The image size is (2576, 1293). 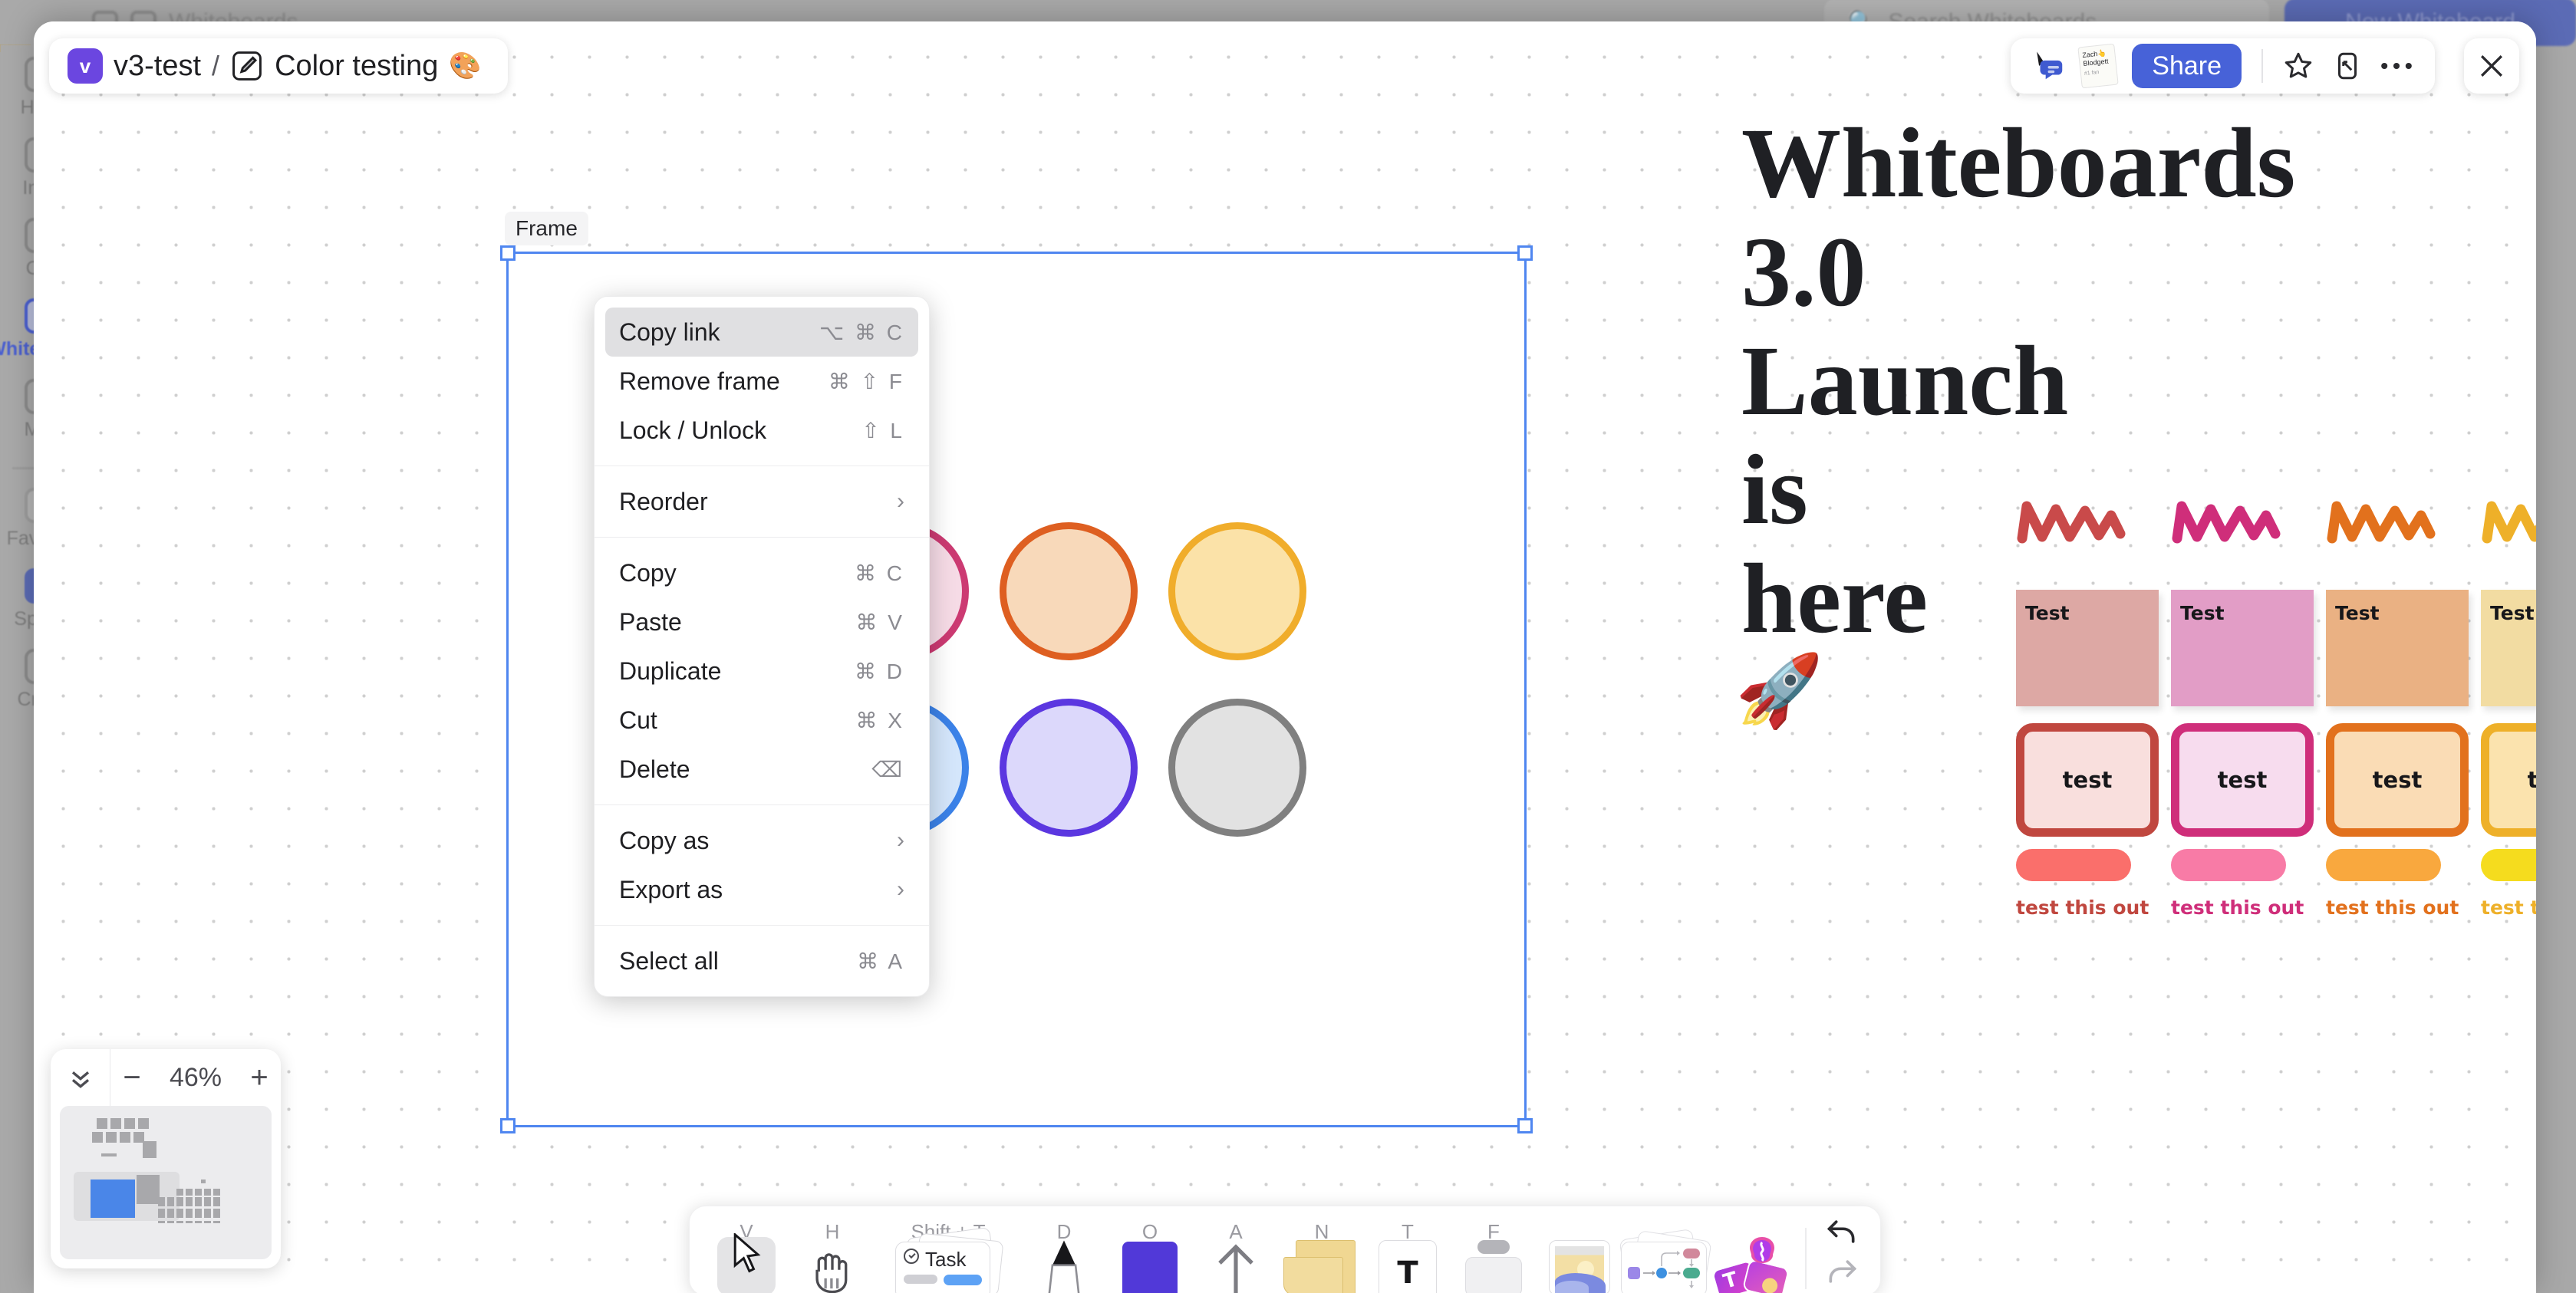 I want to click on menu-item-shortcut: ⌫, so click(x=887, y=769).